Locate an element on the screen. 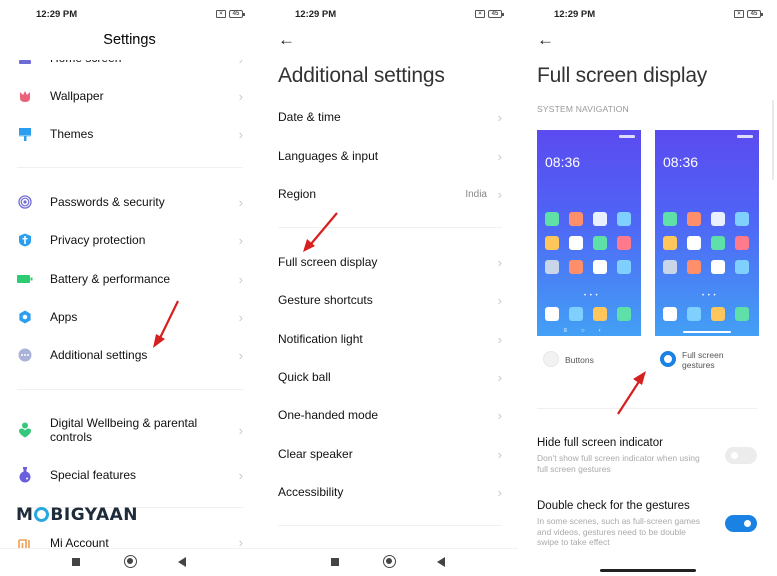  settings-item-label: Accessibility is located at coordinates (311, 492).